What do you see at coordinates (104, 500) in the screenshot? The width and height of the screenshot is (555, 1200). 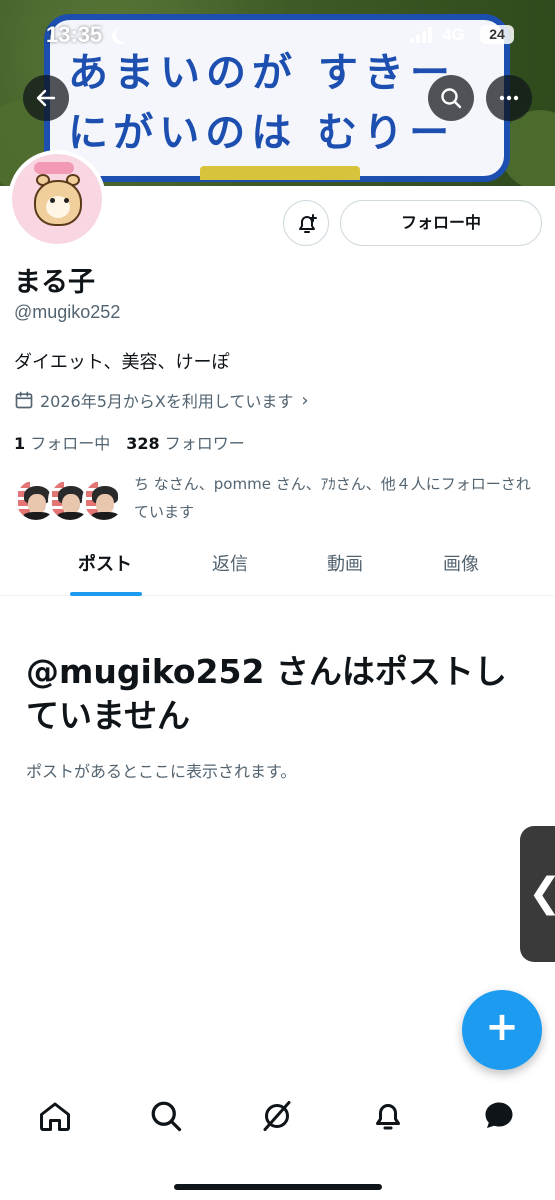 I see `follower-avatar` at bounding box center [104, 500].